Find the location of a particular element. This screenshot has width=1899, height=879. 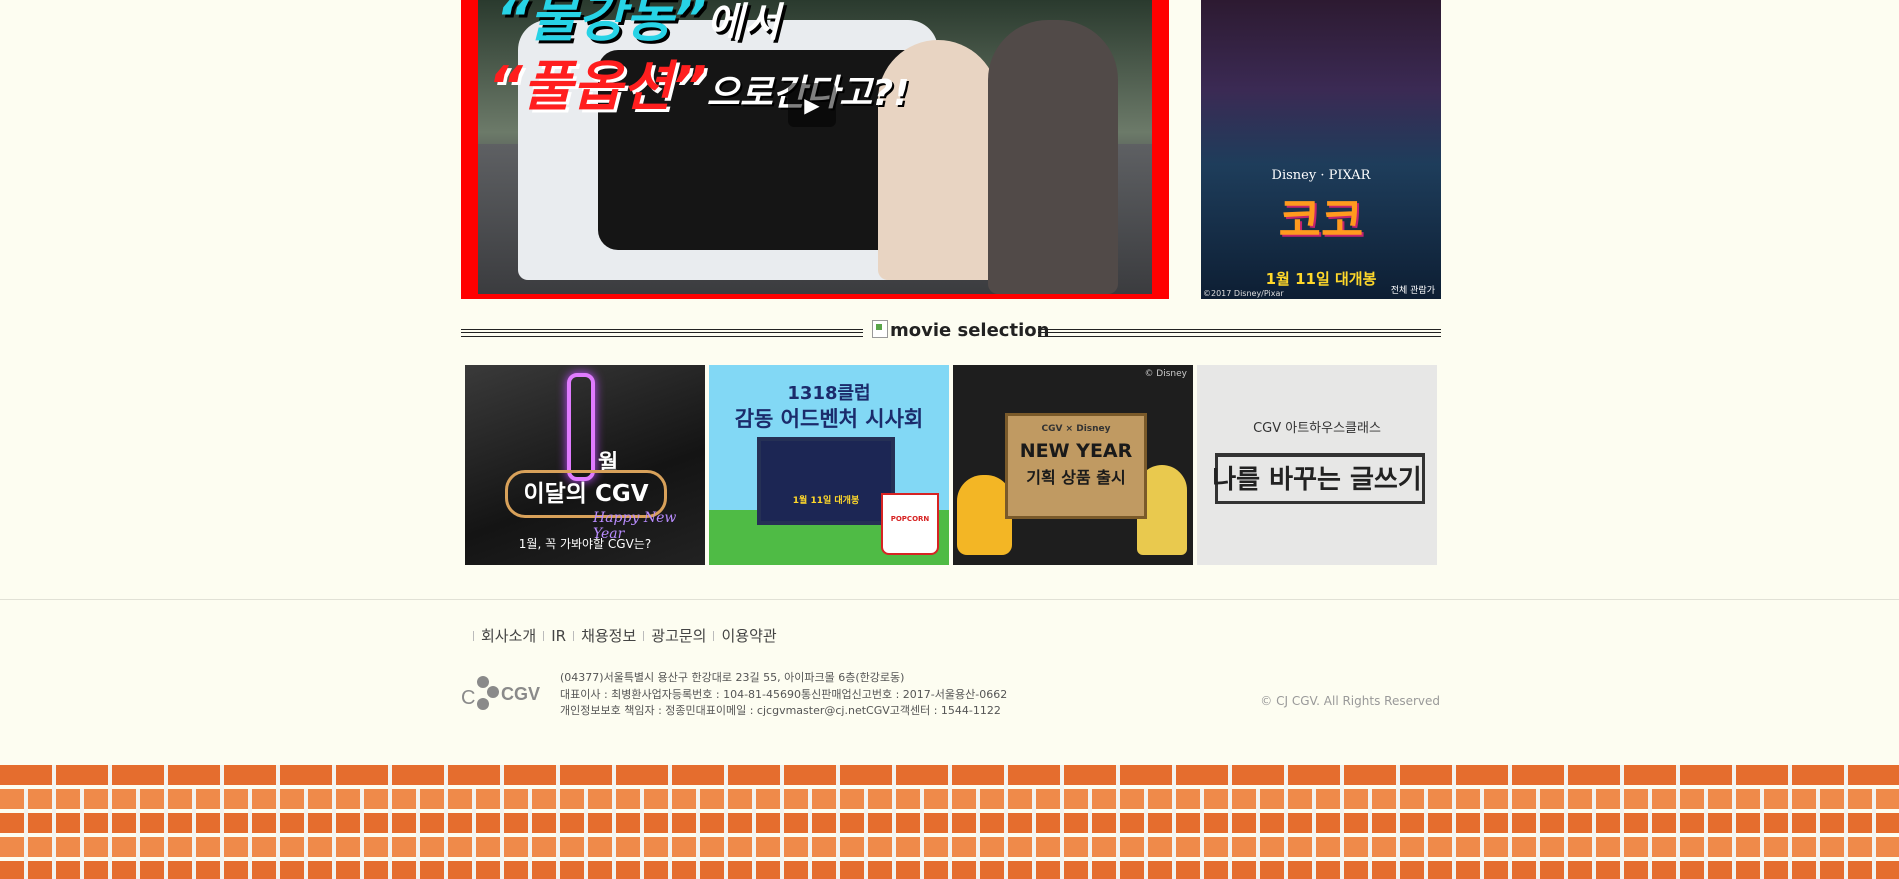

poster-rating: 전체 관람가 is located at coordinates (1412, 291).